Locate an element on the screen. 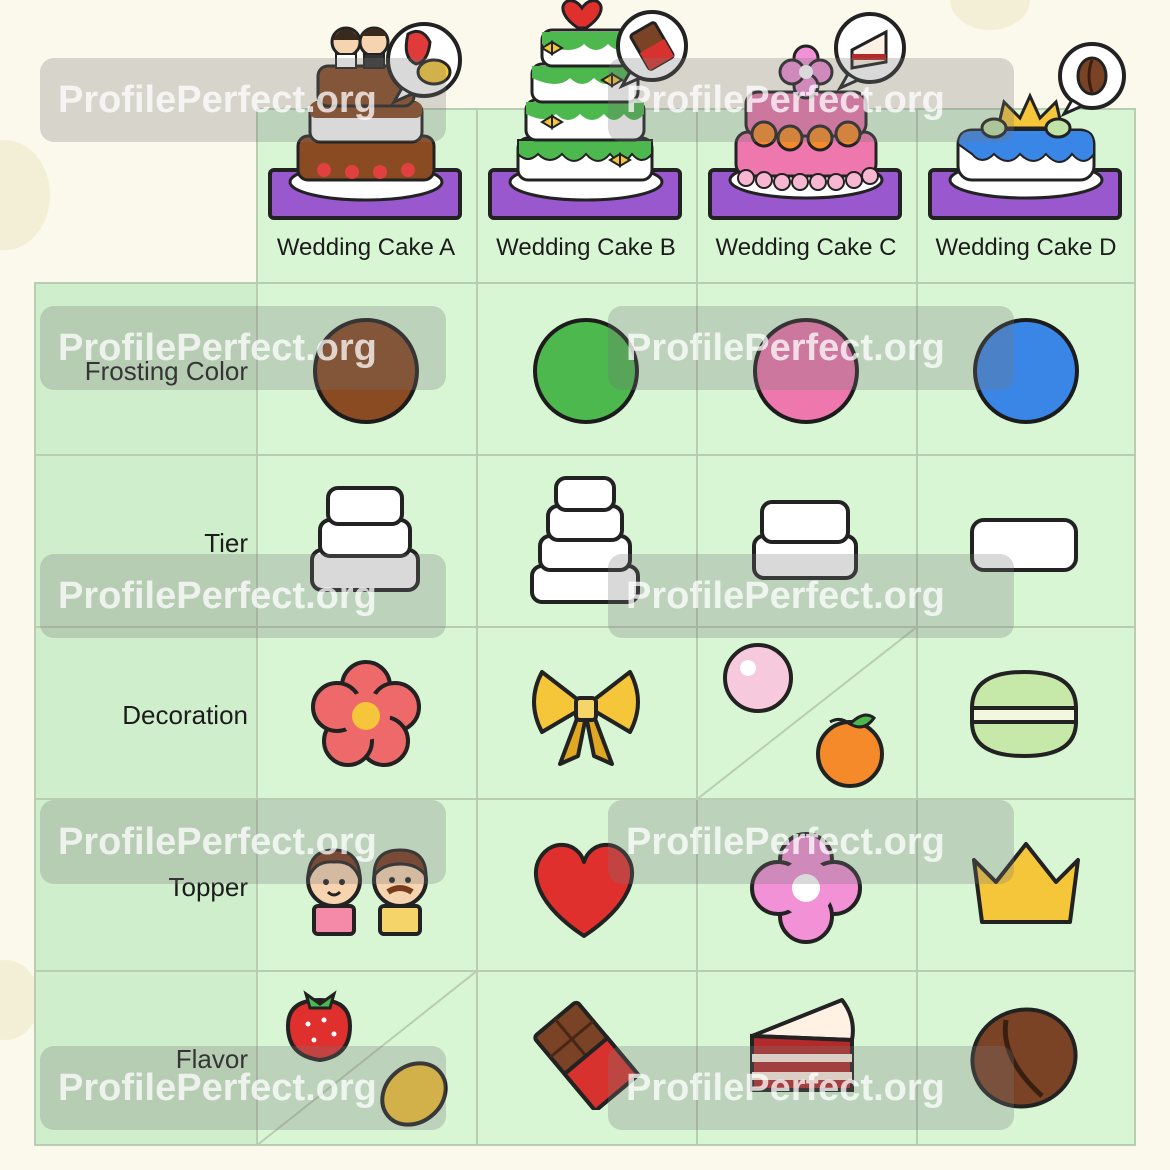  bow-icon is located at coordinates (586, 718).